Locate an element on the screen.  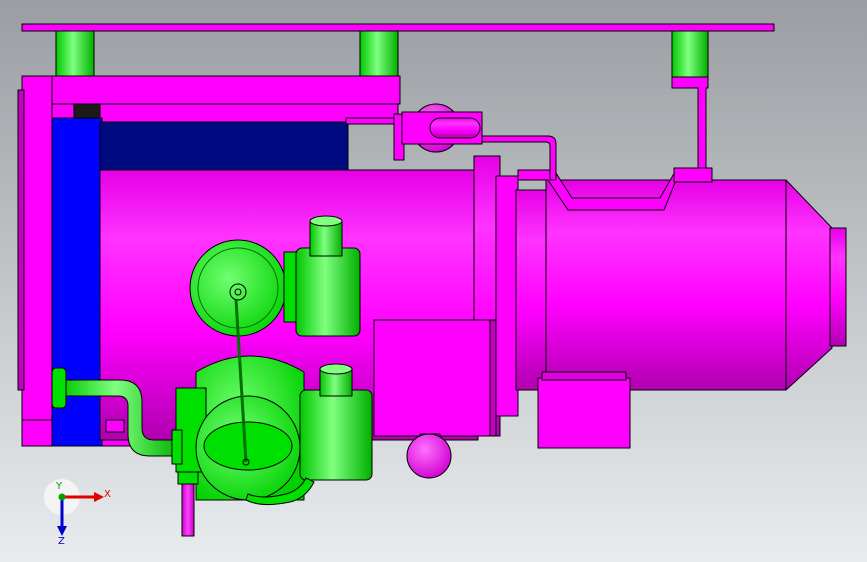
fuel-fitting-core is located at coordinates (455, 128).